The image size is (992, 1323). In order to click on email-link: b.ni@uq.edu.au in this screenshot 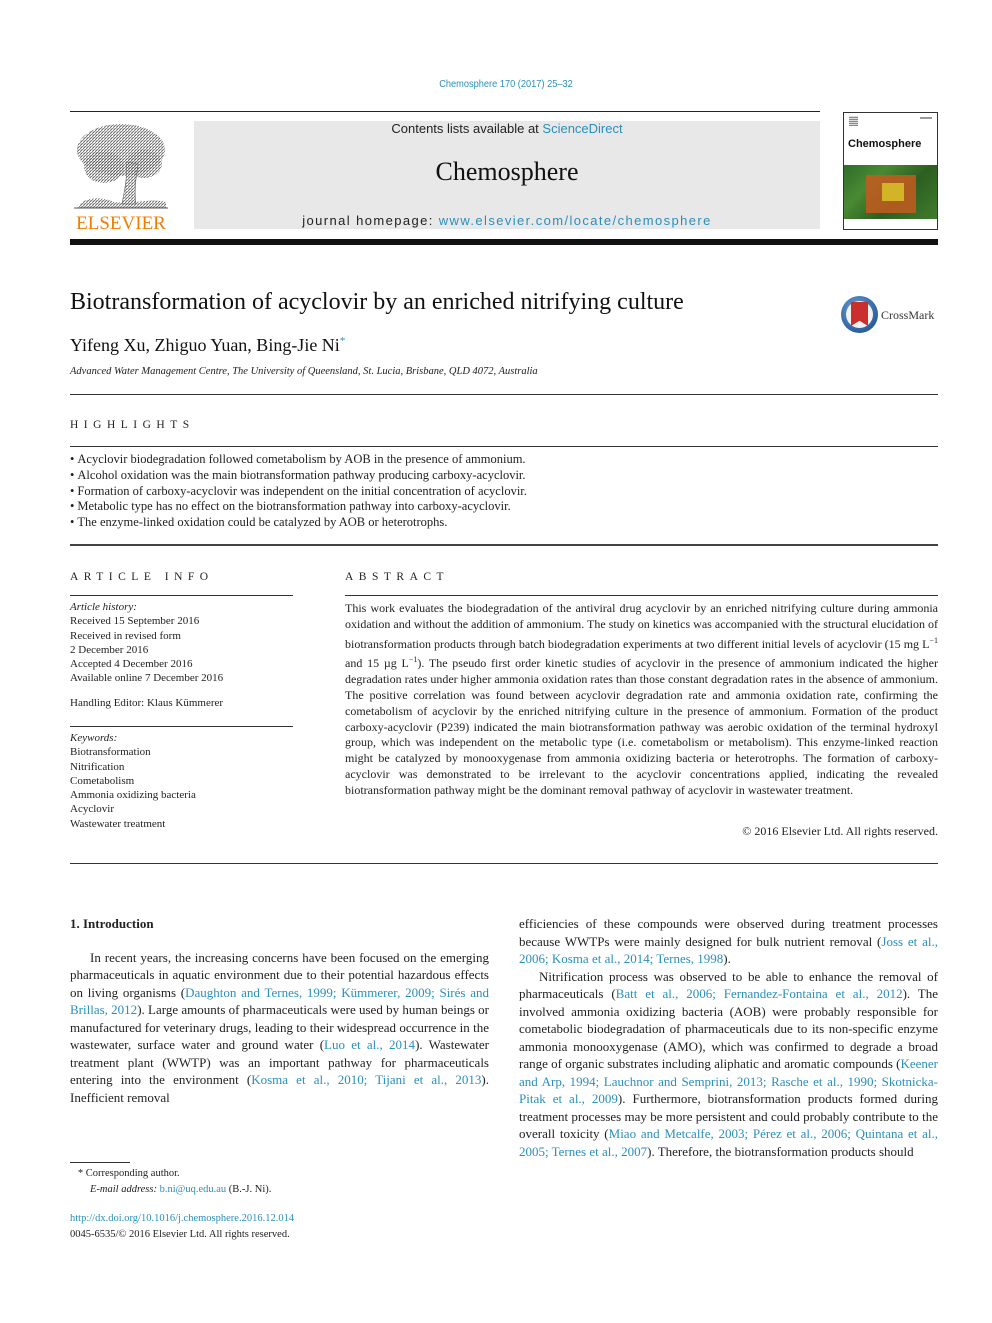, I will do `click(193, 1189)`.